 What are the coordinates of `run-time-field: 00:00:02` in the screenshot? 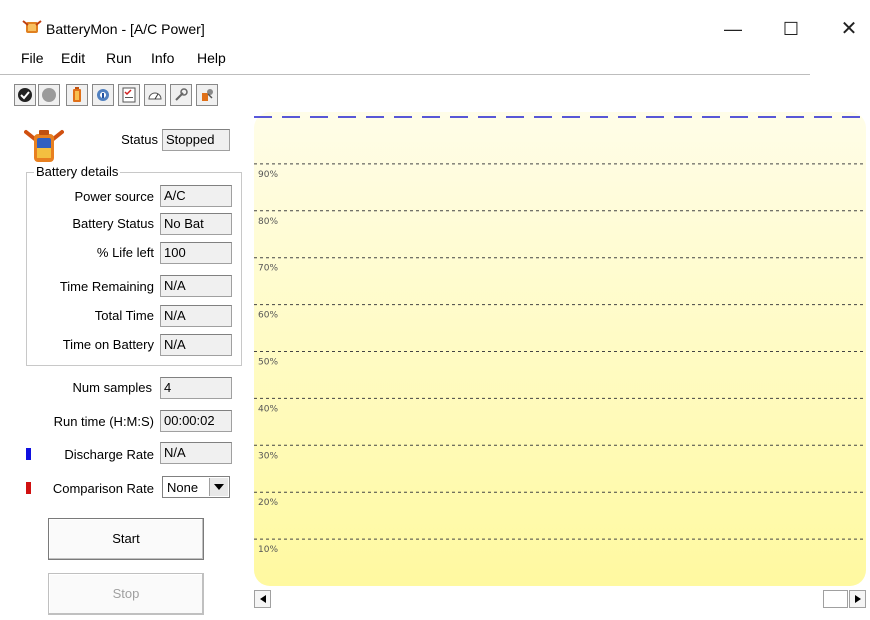 It's located at (196, 421).